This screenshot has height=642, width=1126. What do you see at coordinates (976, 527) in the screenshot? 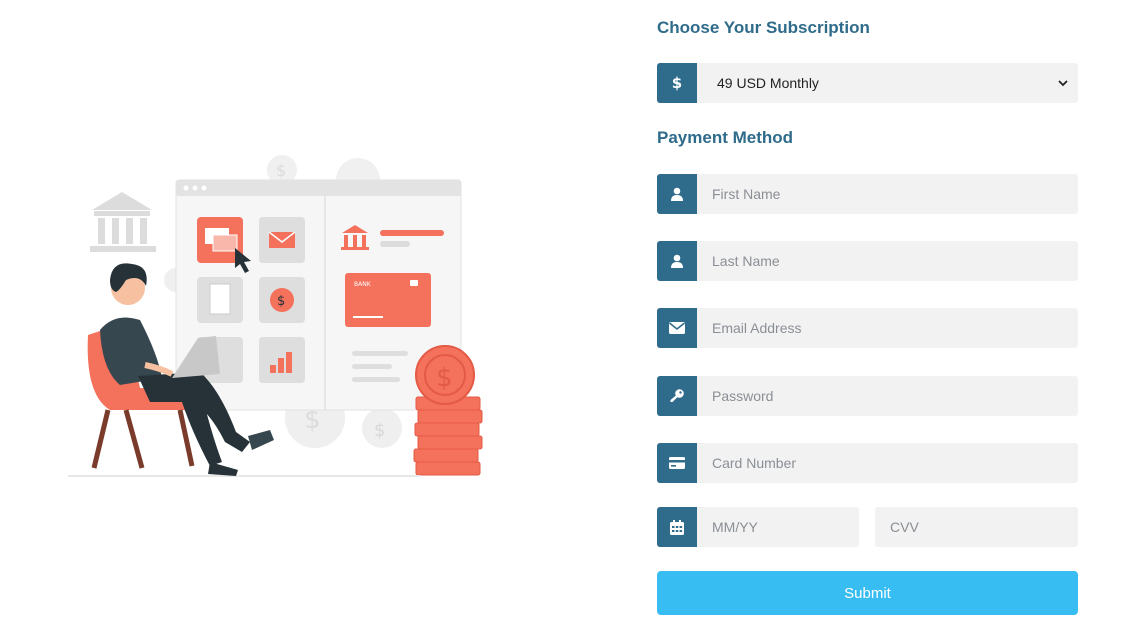
I see `cvv-input` at bounding box center [976, 527].